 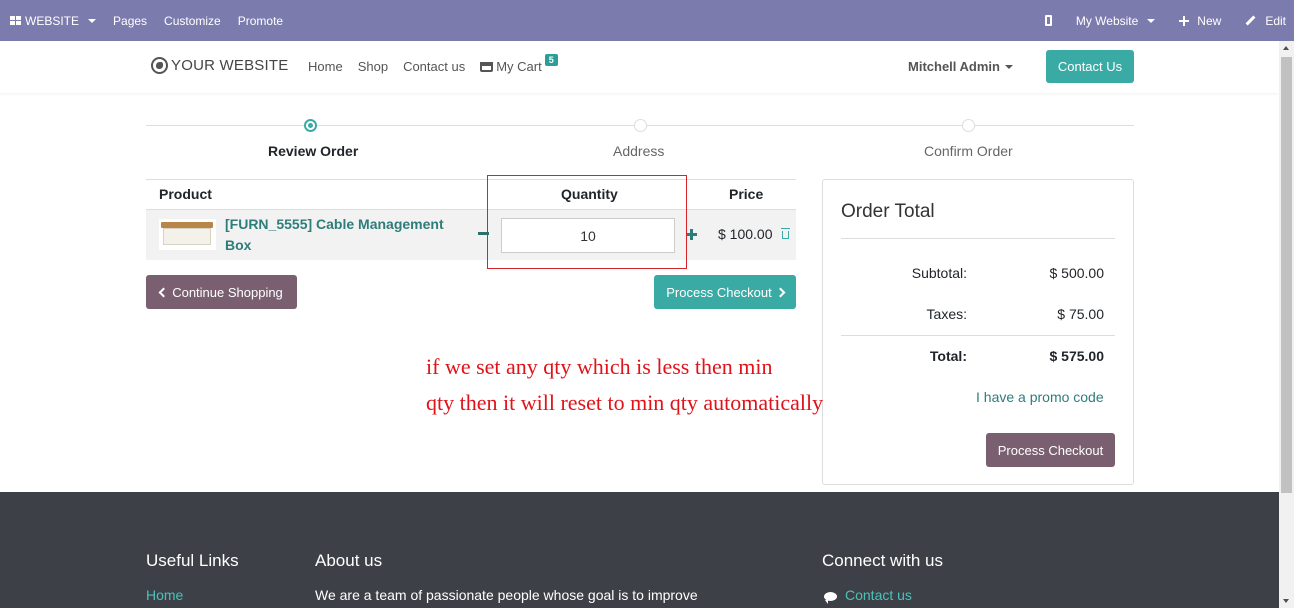 What do you see at coordinates (599, 366) in the screenshot?
I see `annotation-line-1: if we set any qty which is less then min` at bounding box center [599, 366].